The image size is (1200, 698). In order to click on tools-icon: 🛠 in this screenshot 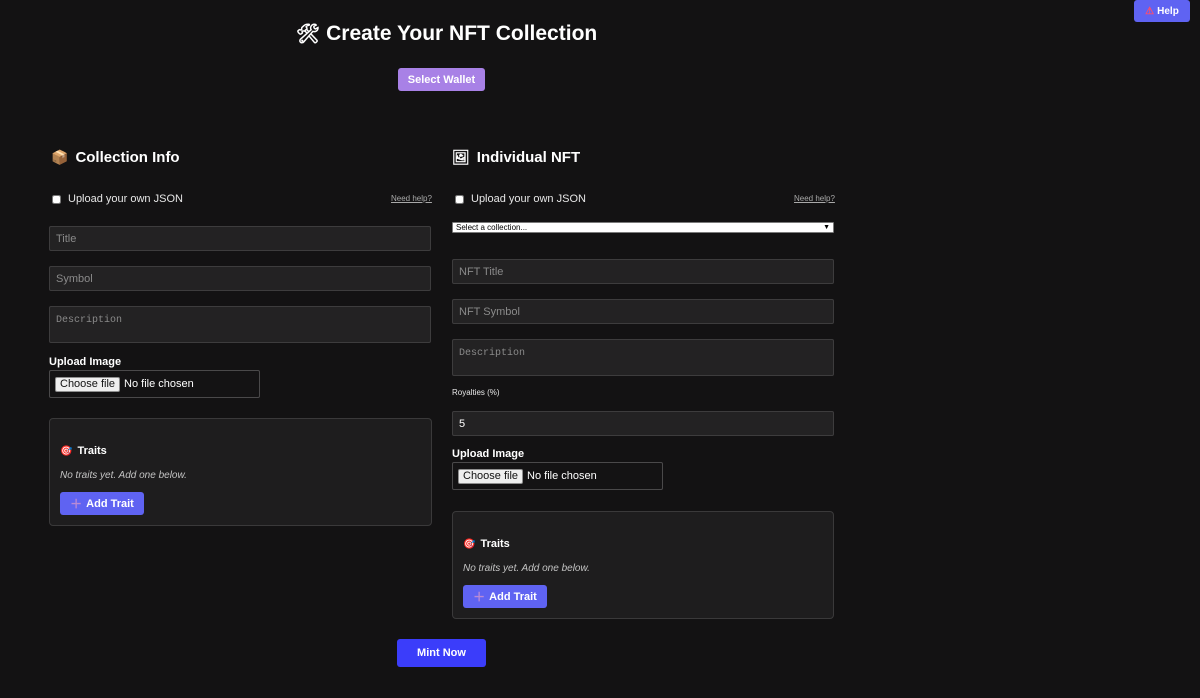, I will do `click(308, 34)`.